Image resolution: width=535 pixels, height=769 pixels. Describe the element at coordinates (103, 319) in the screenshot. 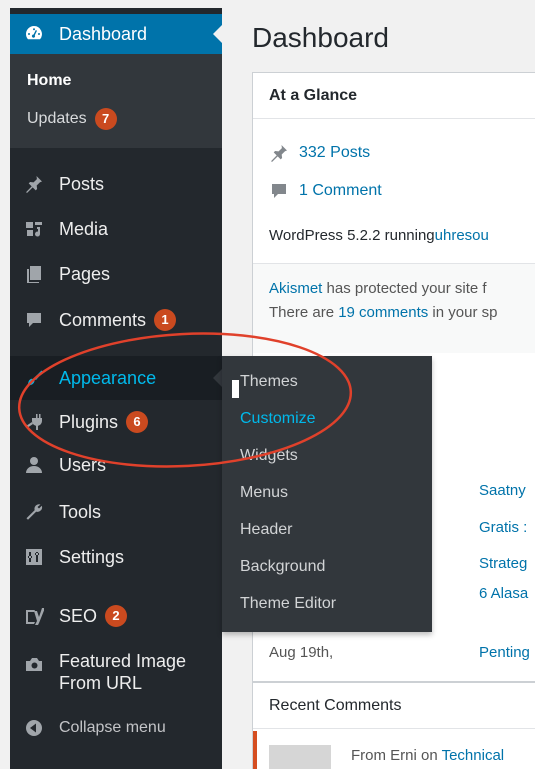

I see `menu-comments-label: Comments` at that location.